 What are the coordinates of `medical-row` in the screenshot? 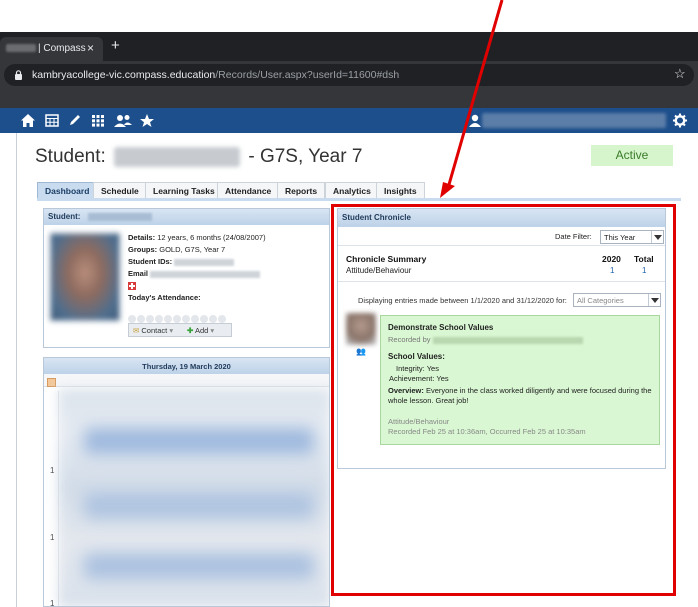 It's located at (227, 286).